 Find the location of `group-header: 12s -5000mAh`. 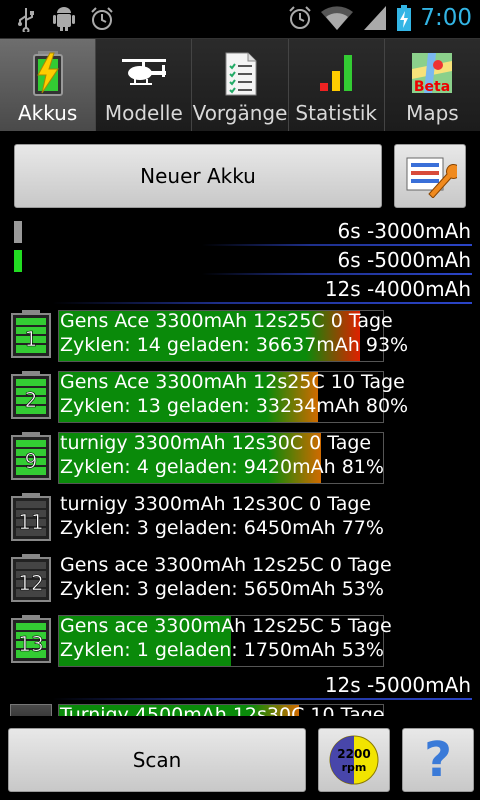

group-header: 12s -5000mAh is located at coordinates (240, 686).